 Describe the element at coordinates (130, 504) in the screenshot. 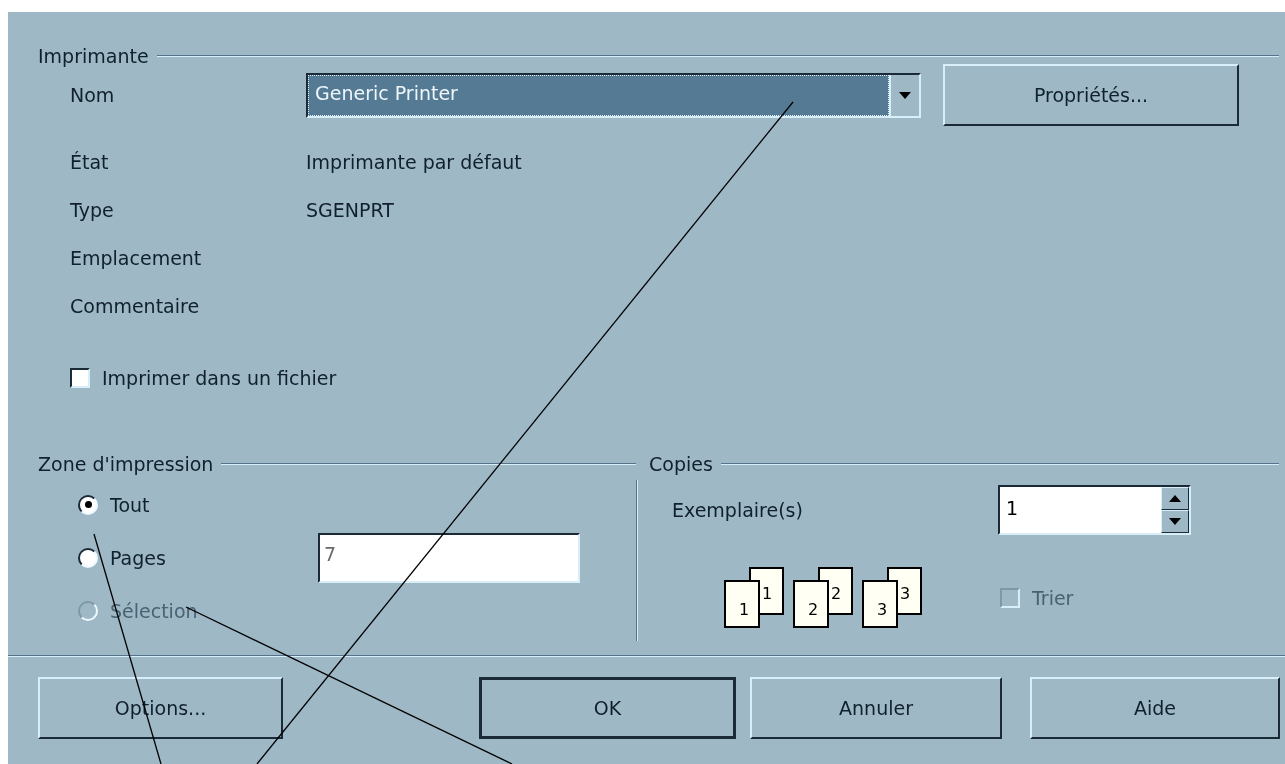

I see `radio-label: Tout` at that location.